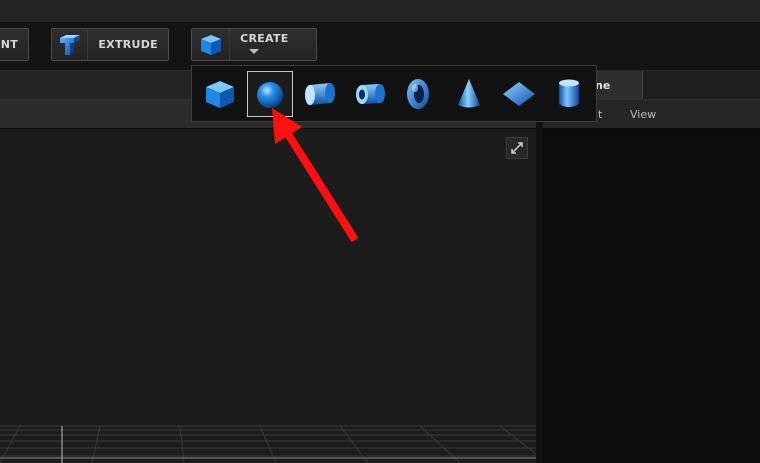 This screenshot has height=463, width=760. I want to click on extrude-label: EXTRUDE, so click(128, 44).